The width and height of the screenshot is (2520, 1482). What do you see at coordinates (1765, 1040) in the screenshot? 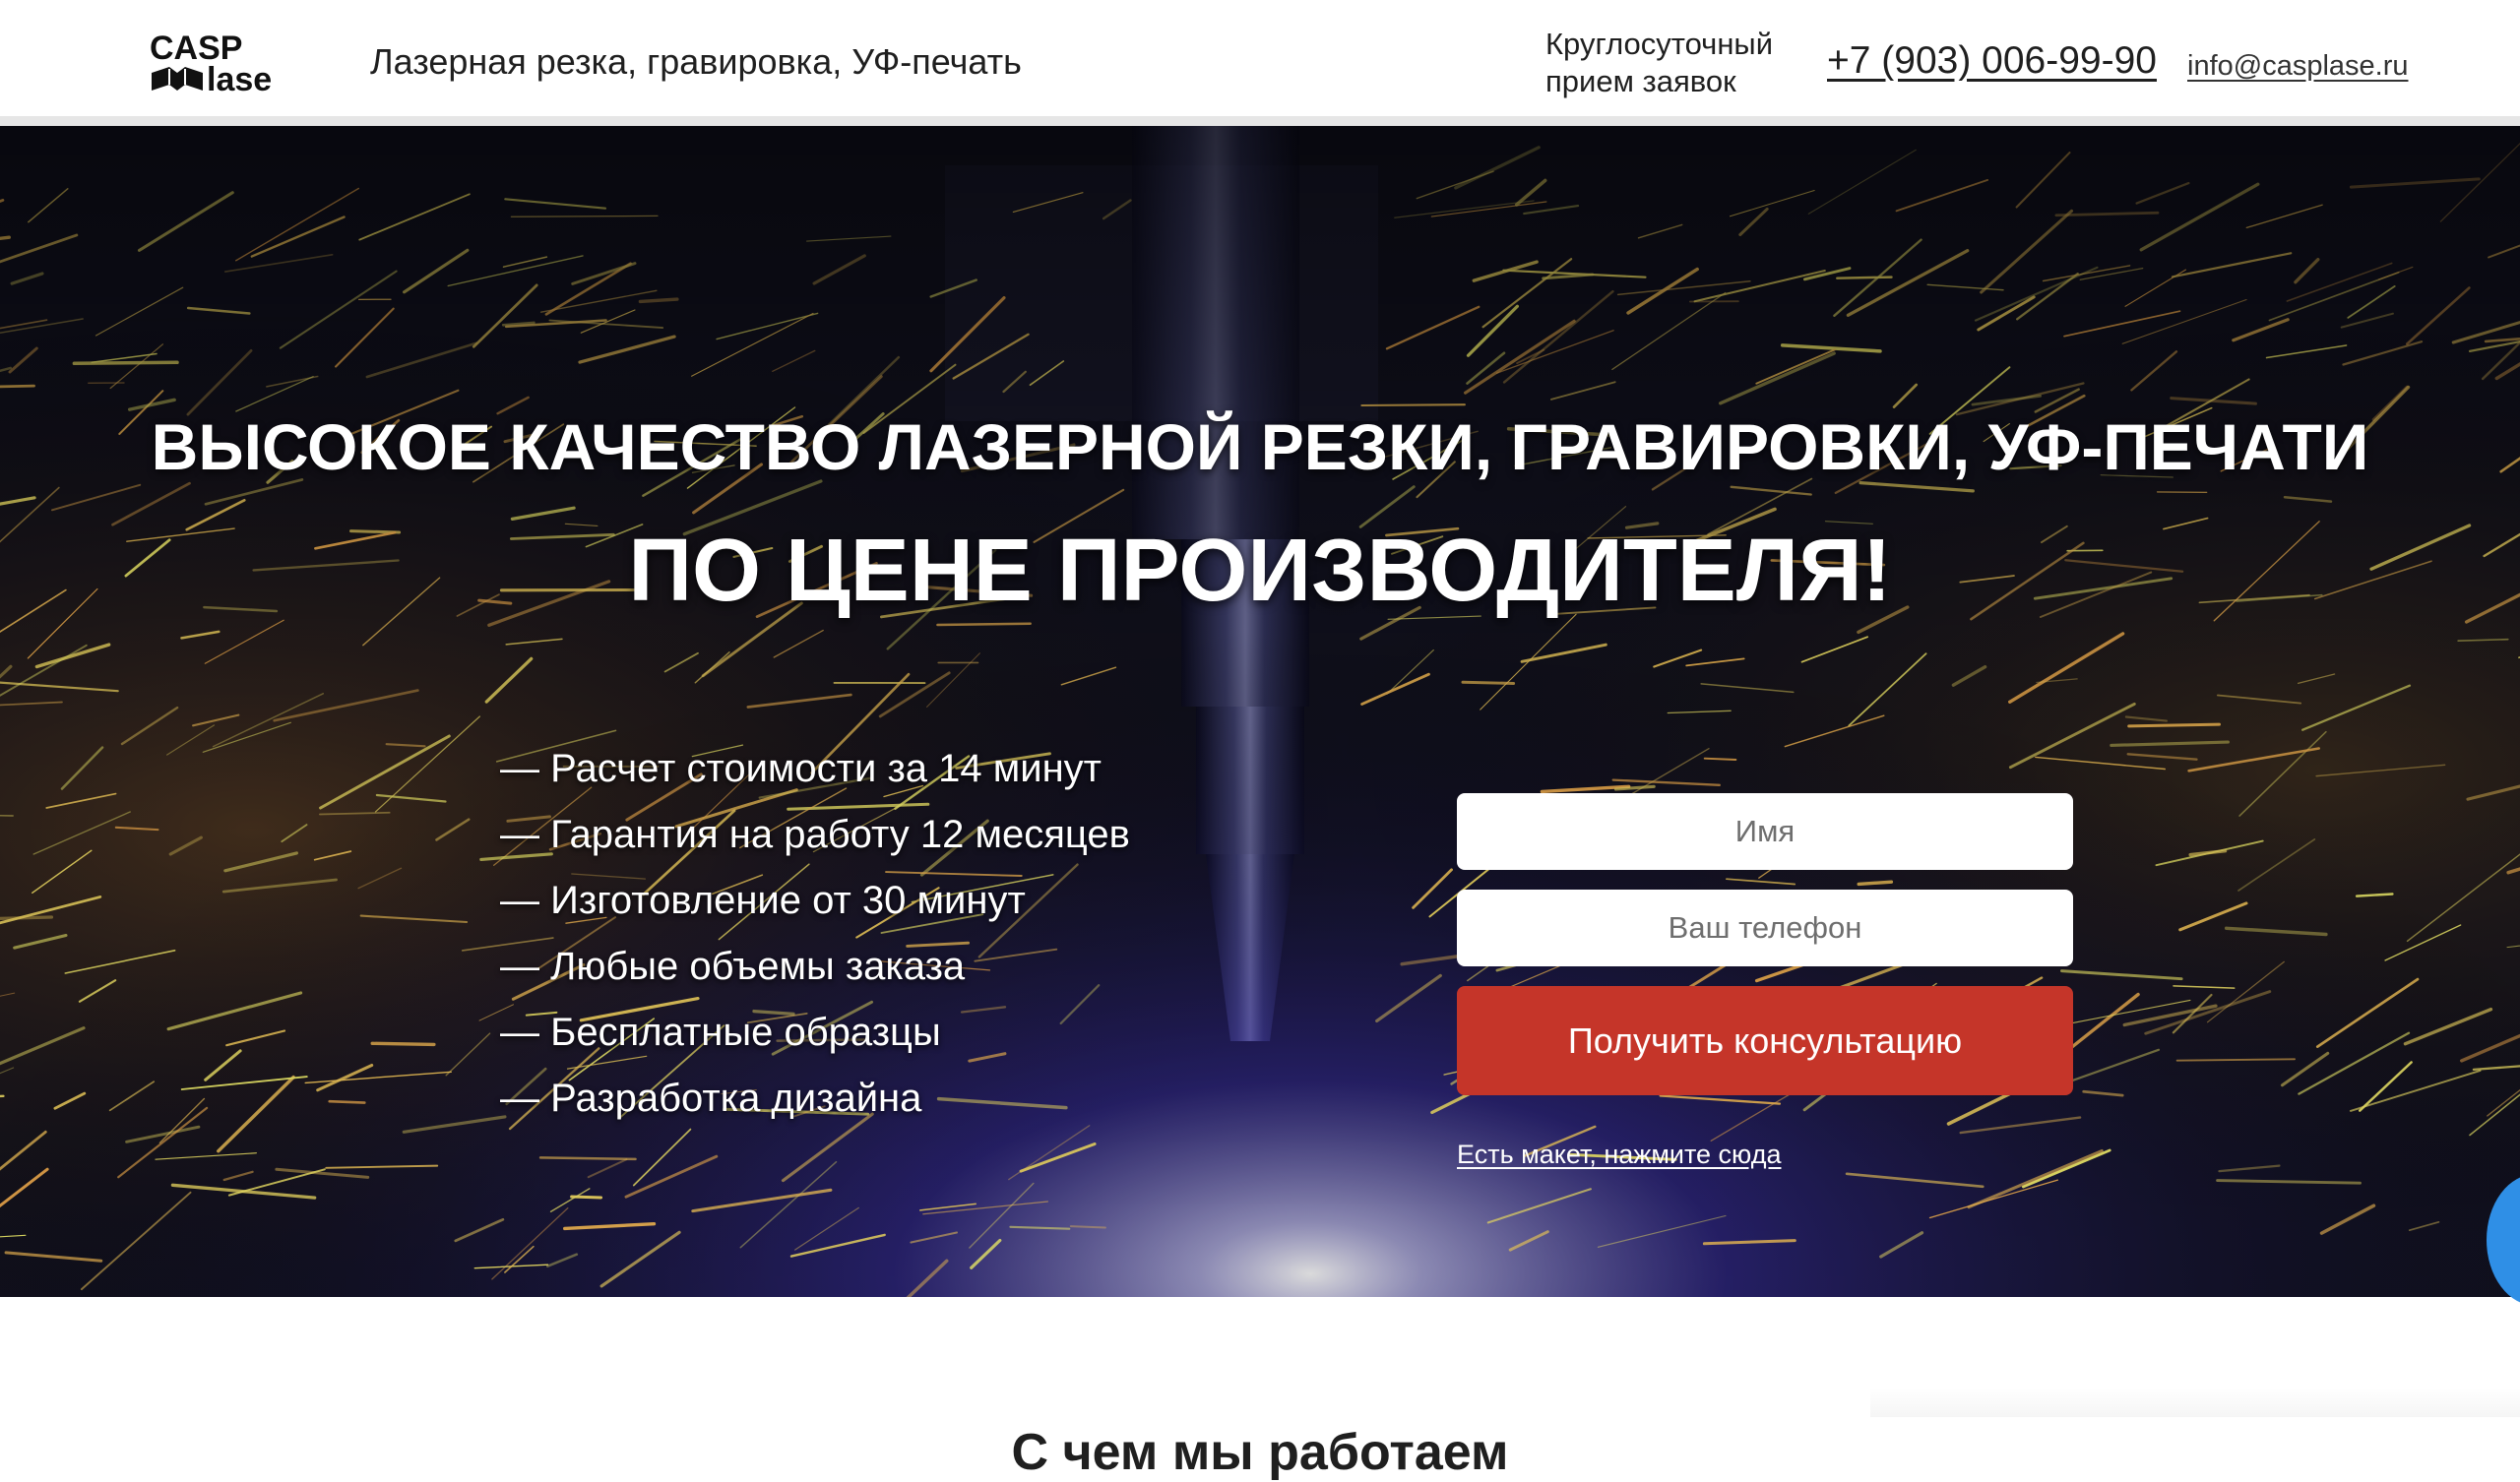
I see `get-consultation-button: Получить консультацию` at bounding box center [1765, 1040].